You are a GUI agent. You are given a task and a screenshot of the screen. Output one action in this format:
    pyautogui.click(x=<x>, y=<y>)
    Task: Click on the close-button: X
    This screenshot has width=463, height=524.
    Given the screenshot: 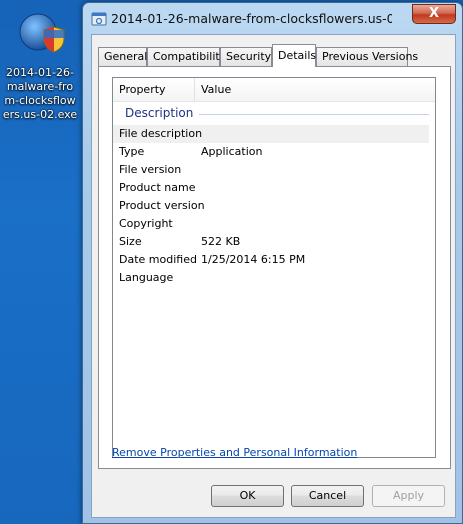 What is the action you would take?
    pyautogui.click(x=434, y=14)
    